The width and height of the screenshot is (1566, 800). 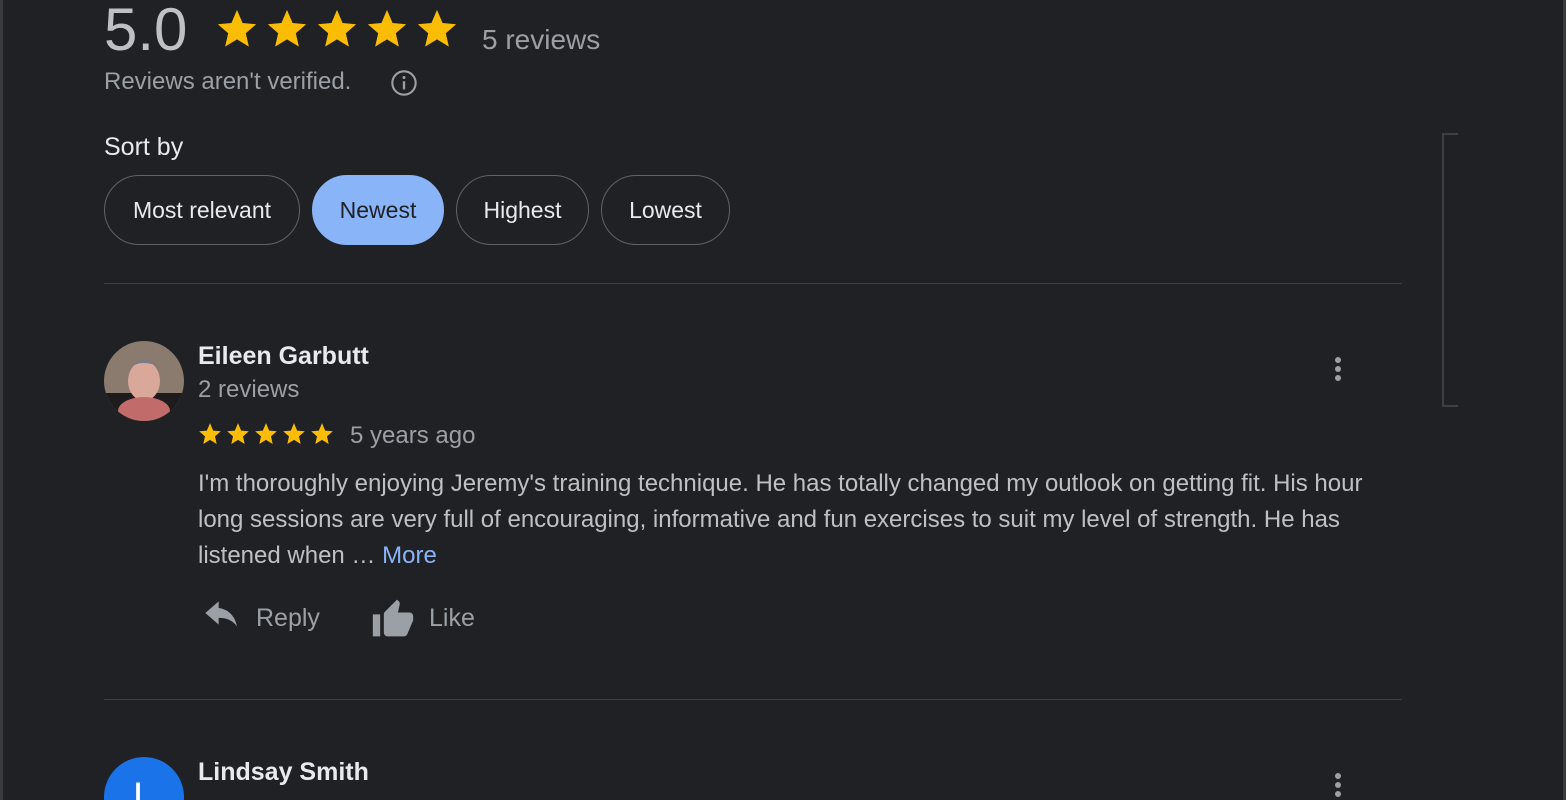 I want to click on reviewer-avatar: L, so click(x=144, y=778).